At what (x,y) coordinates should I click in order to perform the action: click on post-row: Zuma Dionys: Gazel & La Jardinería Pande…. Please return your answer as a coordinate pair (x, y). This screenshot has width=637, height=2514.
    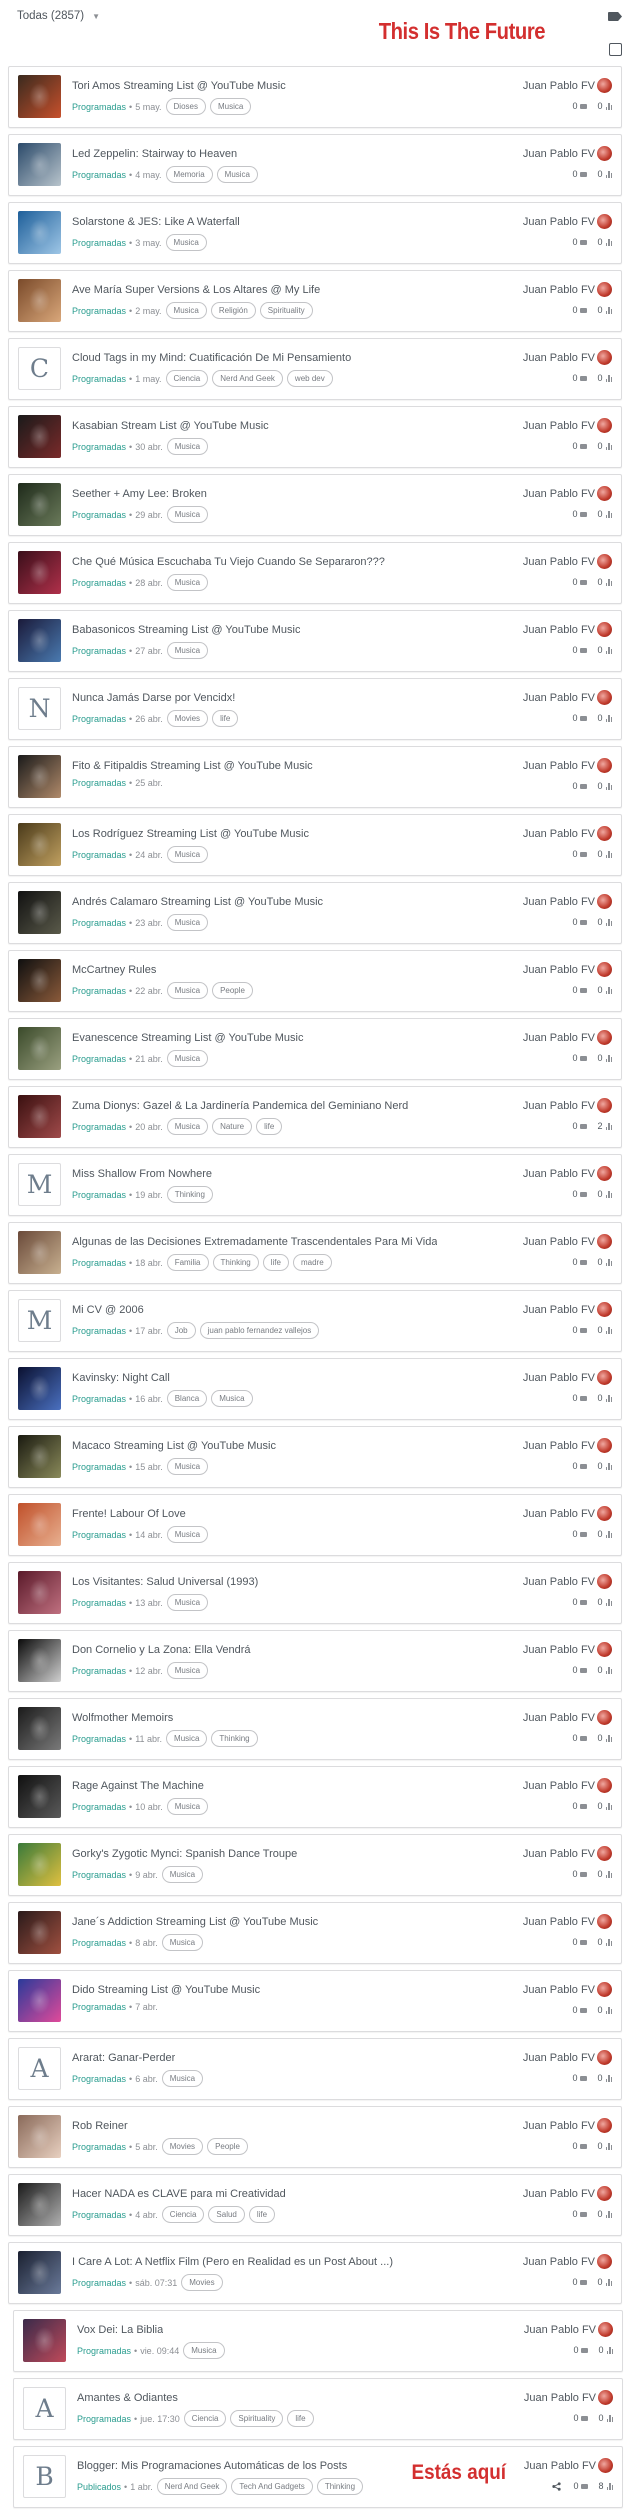
    Looking at the image, I should click on (315, 1117).